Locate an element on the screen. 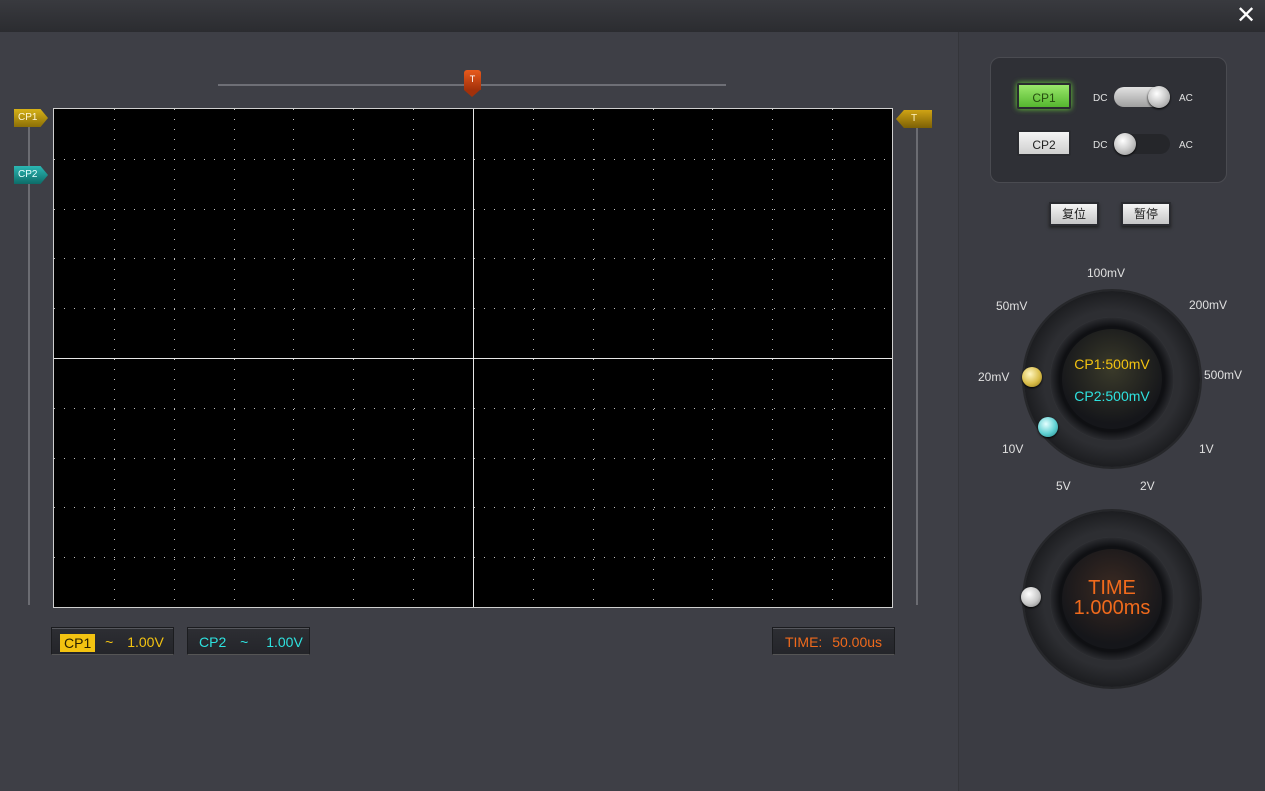 This screenshot has height=791, width=1265. channel-settings-box is located at coordinates (1108, 120).